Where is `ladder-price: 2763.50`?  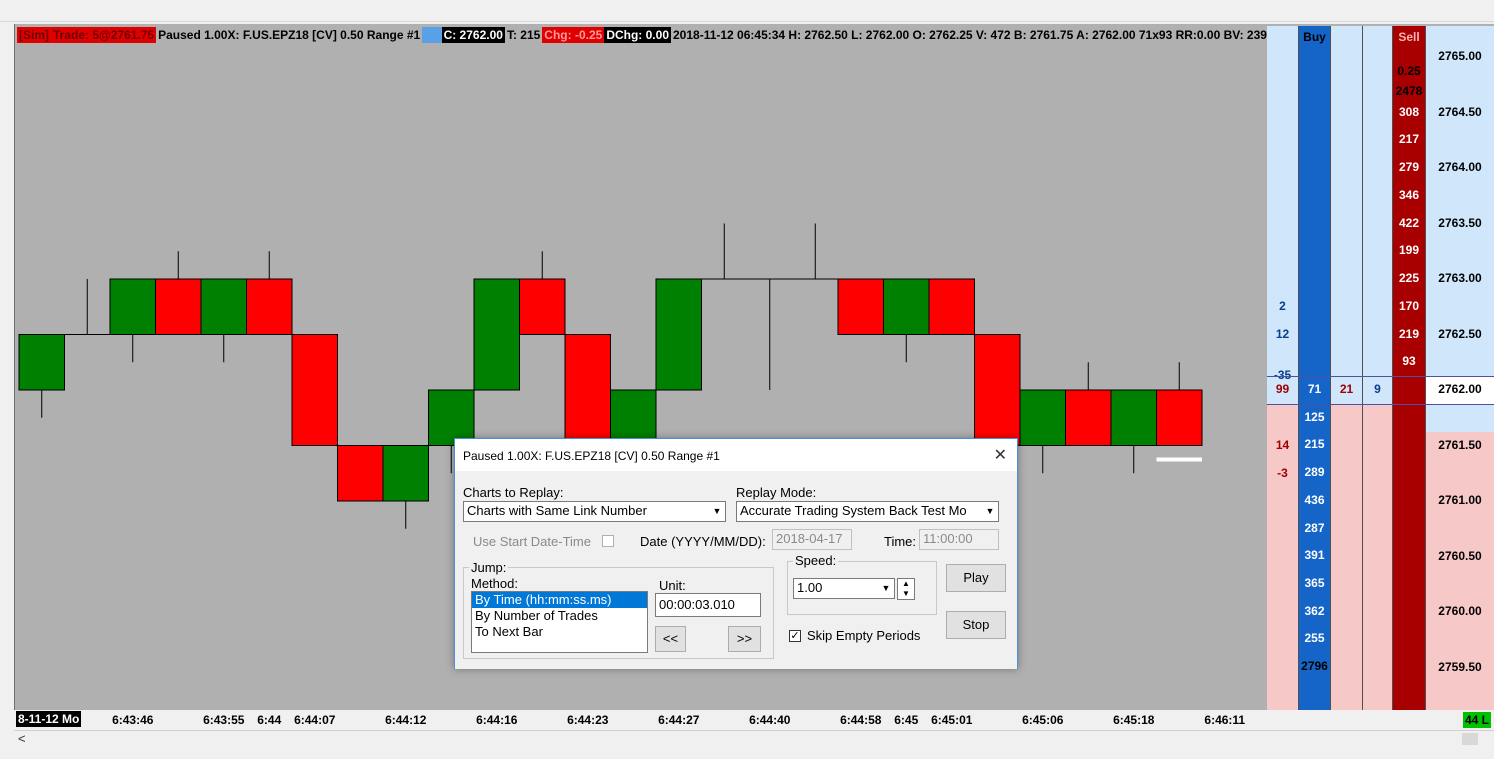
ladder-price: 2763.50 is located at coordinates (1460, 222).